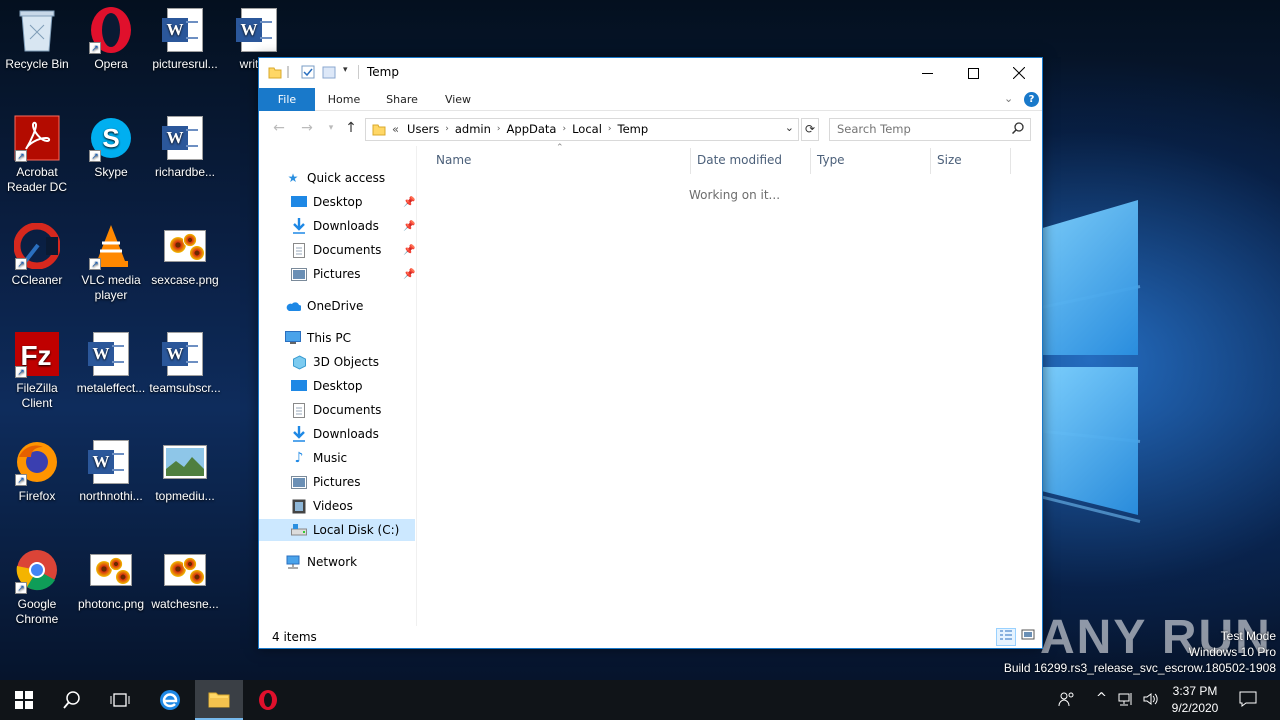 The image size is (1280, 720). What do you see at coordinates (318, 338) in the screenshot?
I see `nav-this-pc: This PC` at bounding box center [318, 338].